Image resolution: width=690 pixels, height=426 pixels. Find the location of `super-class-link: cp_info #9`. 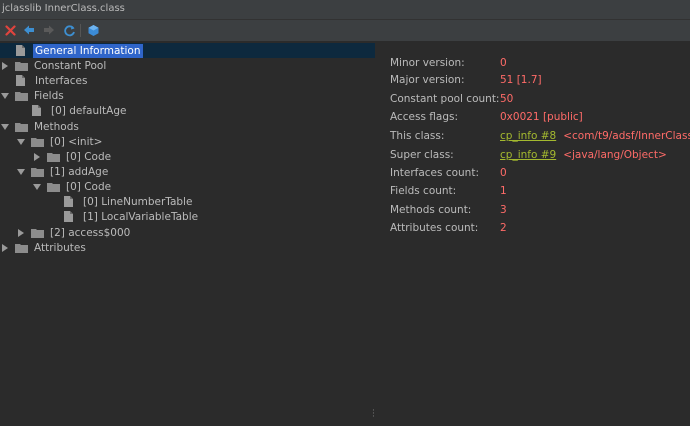

super-class-link: cp_info #9 is located at coordinates (528, 155).